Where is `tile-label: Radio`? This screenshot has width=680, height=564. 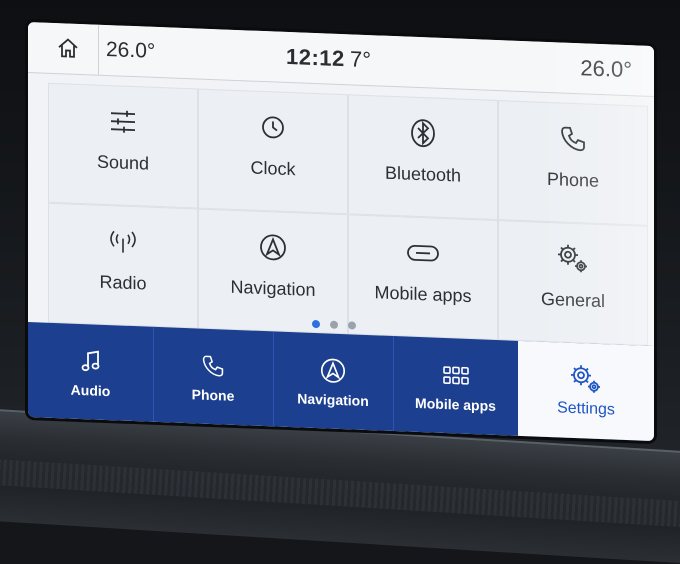 tile-label: Radio is located at coordinates (123, 282).